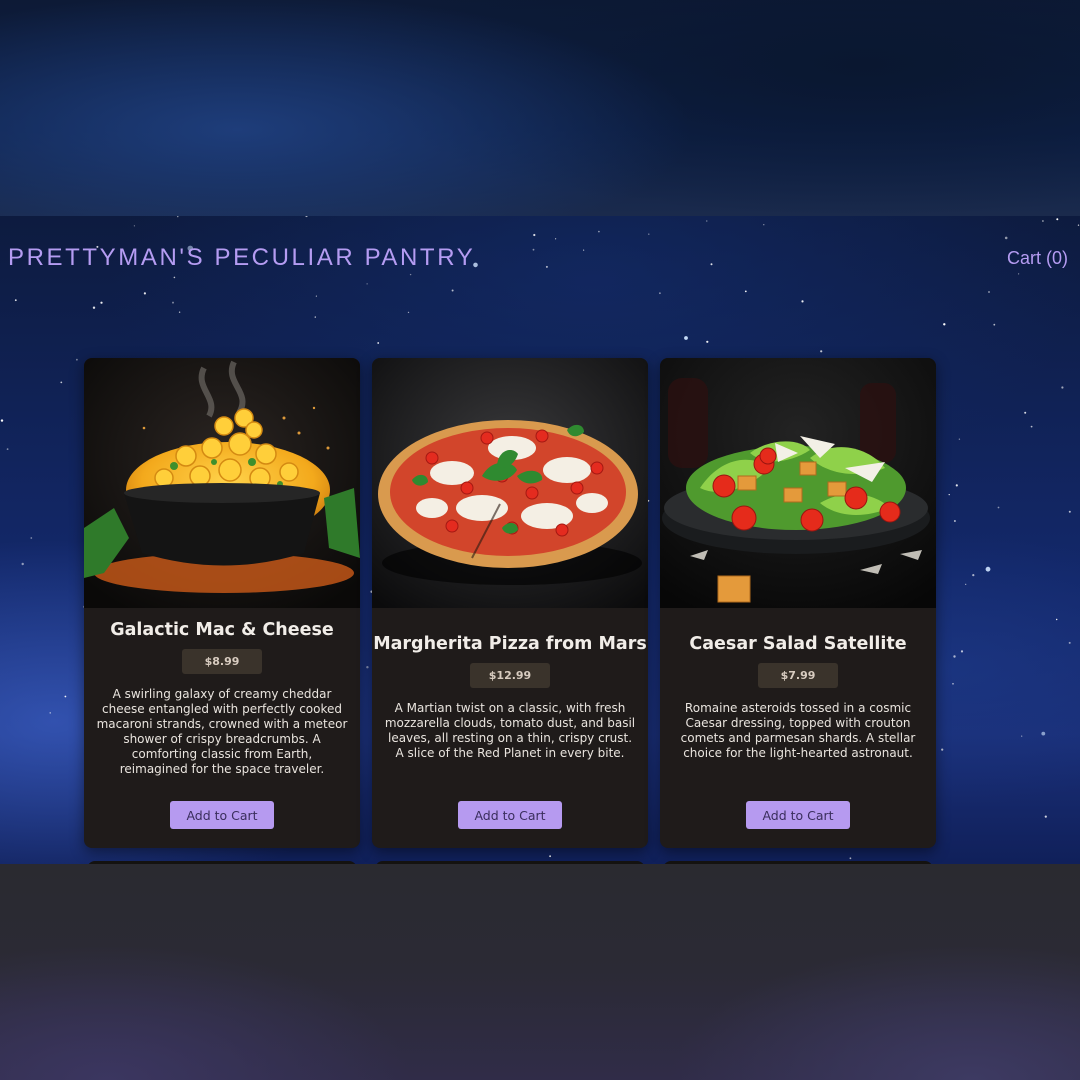 Image resolution: width=1080 pixels, height=1080 pixels. What do you see at coordinates (1037, 258) in the screenshot?
I see `cart-link: Cart (0)` at bounding box center [1037, 258].